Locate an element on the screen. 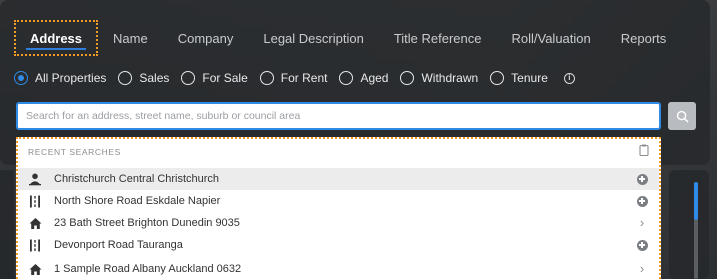  recent-search-item: Devonport Road Tauranga is located at coordinates (338, 245).